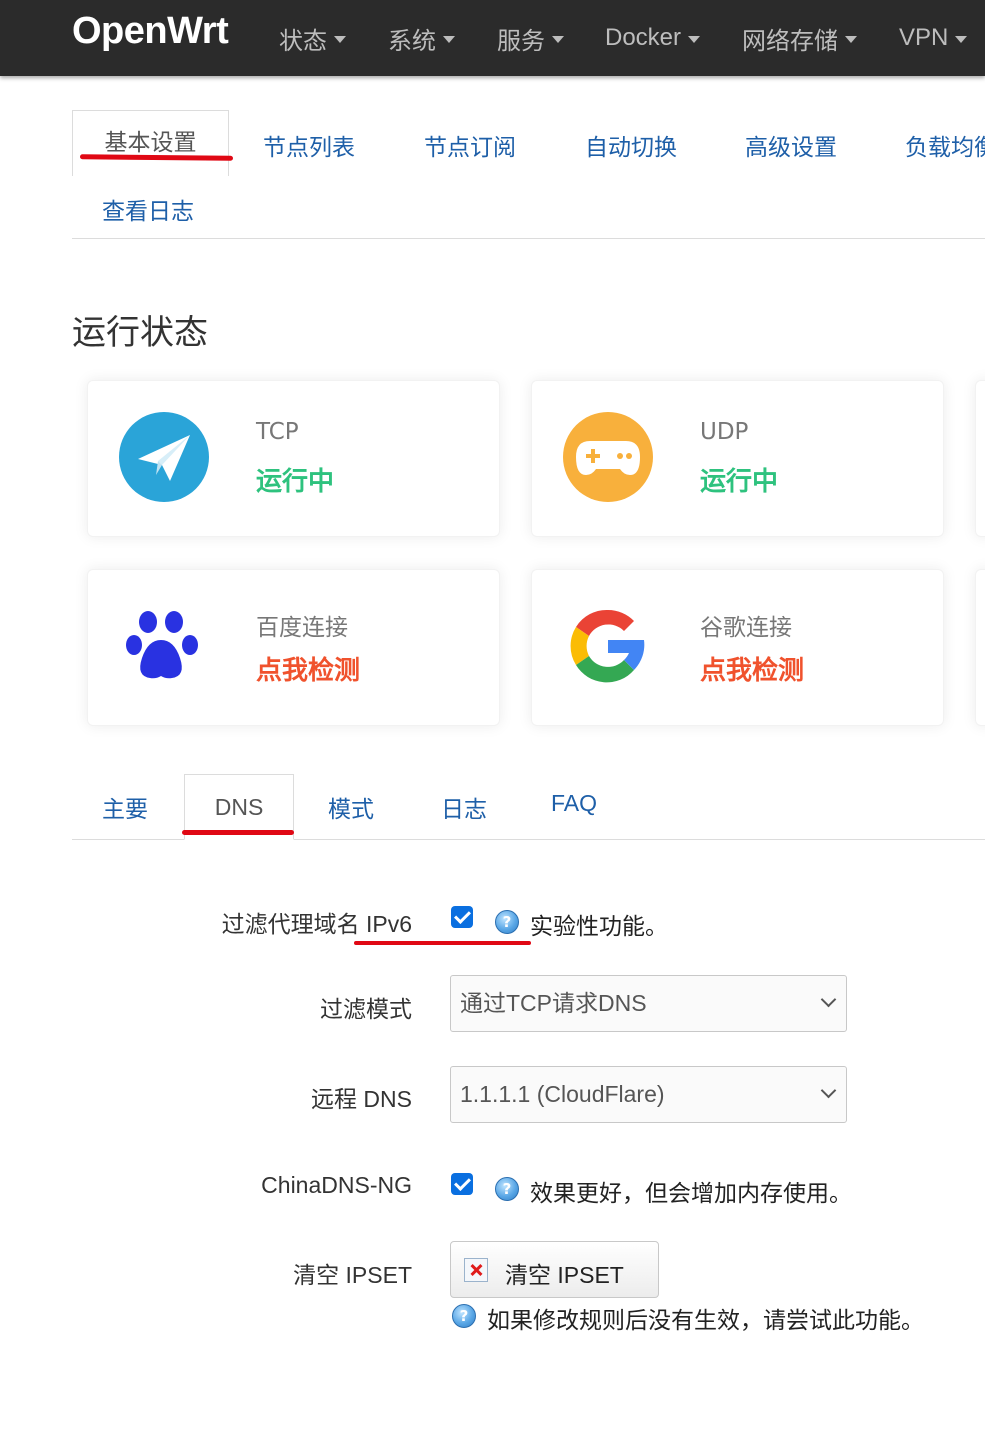 The image size is (985, 1449). Describe the element at coordinates (608, 457) in the screenshot. I see `gamepad-icon` at that location.